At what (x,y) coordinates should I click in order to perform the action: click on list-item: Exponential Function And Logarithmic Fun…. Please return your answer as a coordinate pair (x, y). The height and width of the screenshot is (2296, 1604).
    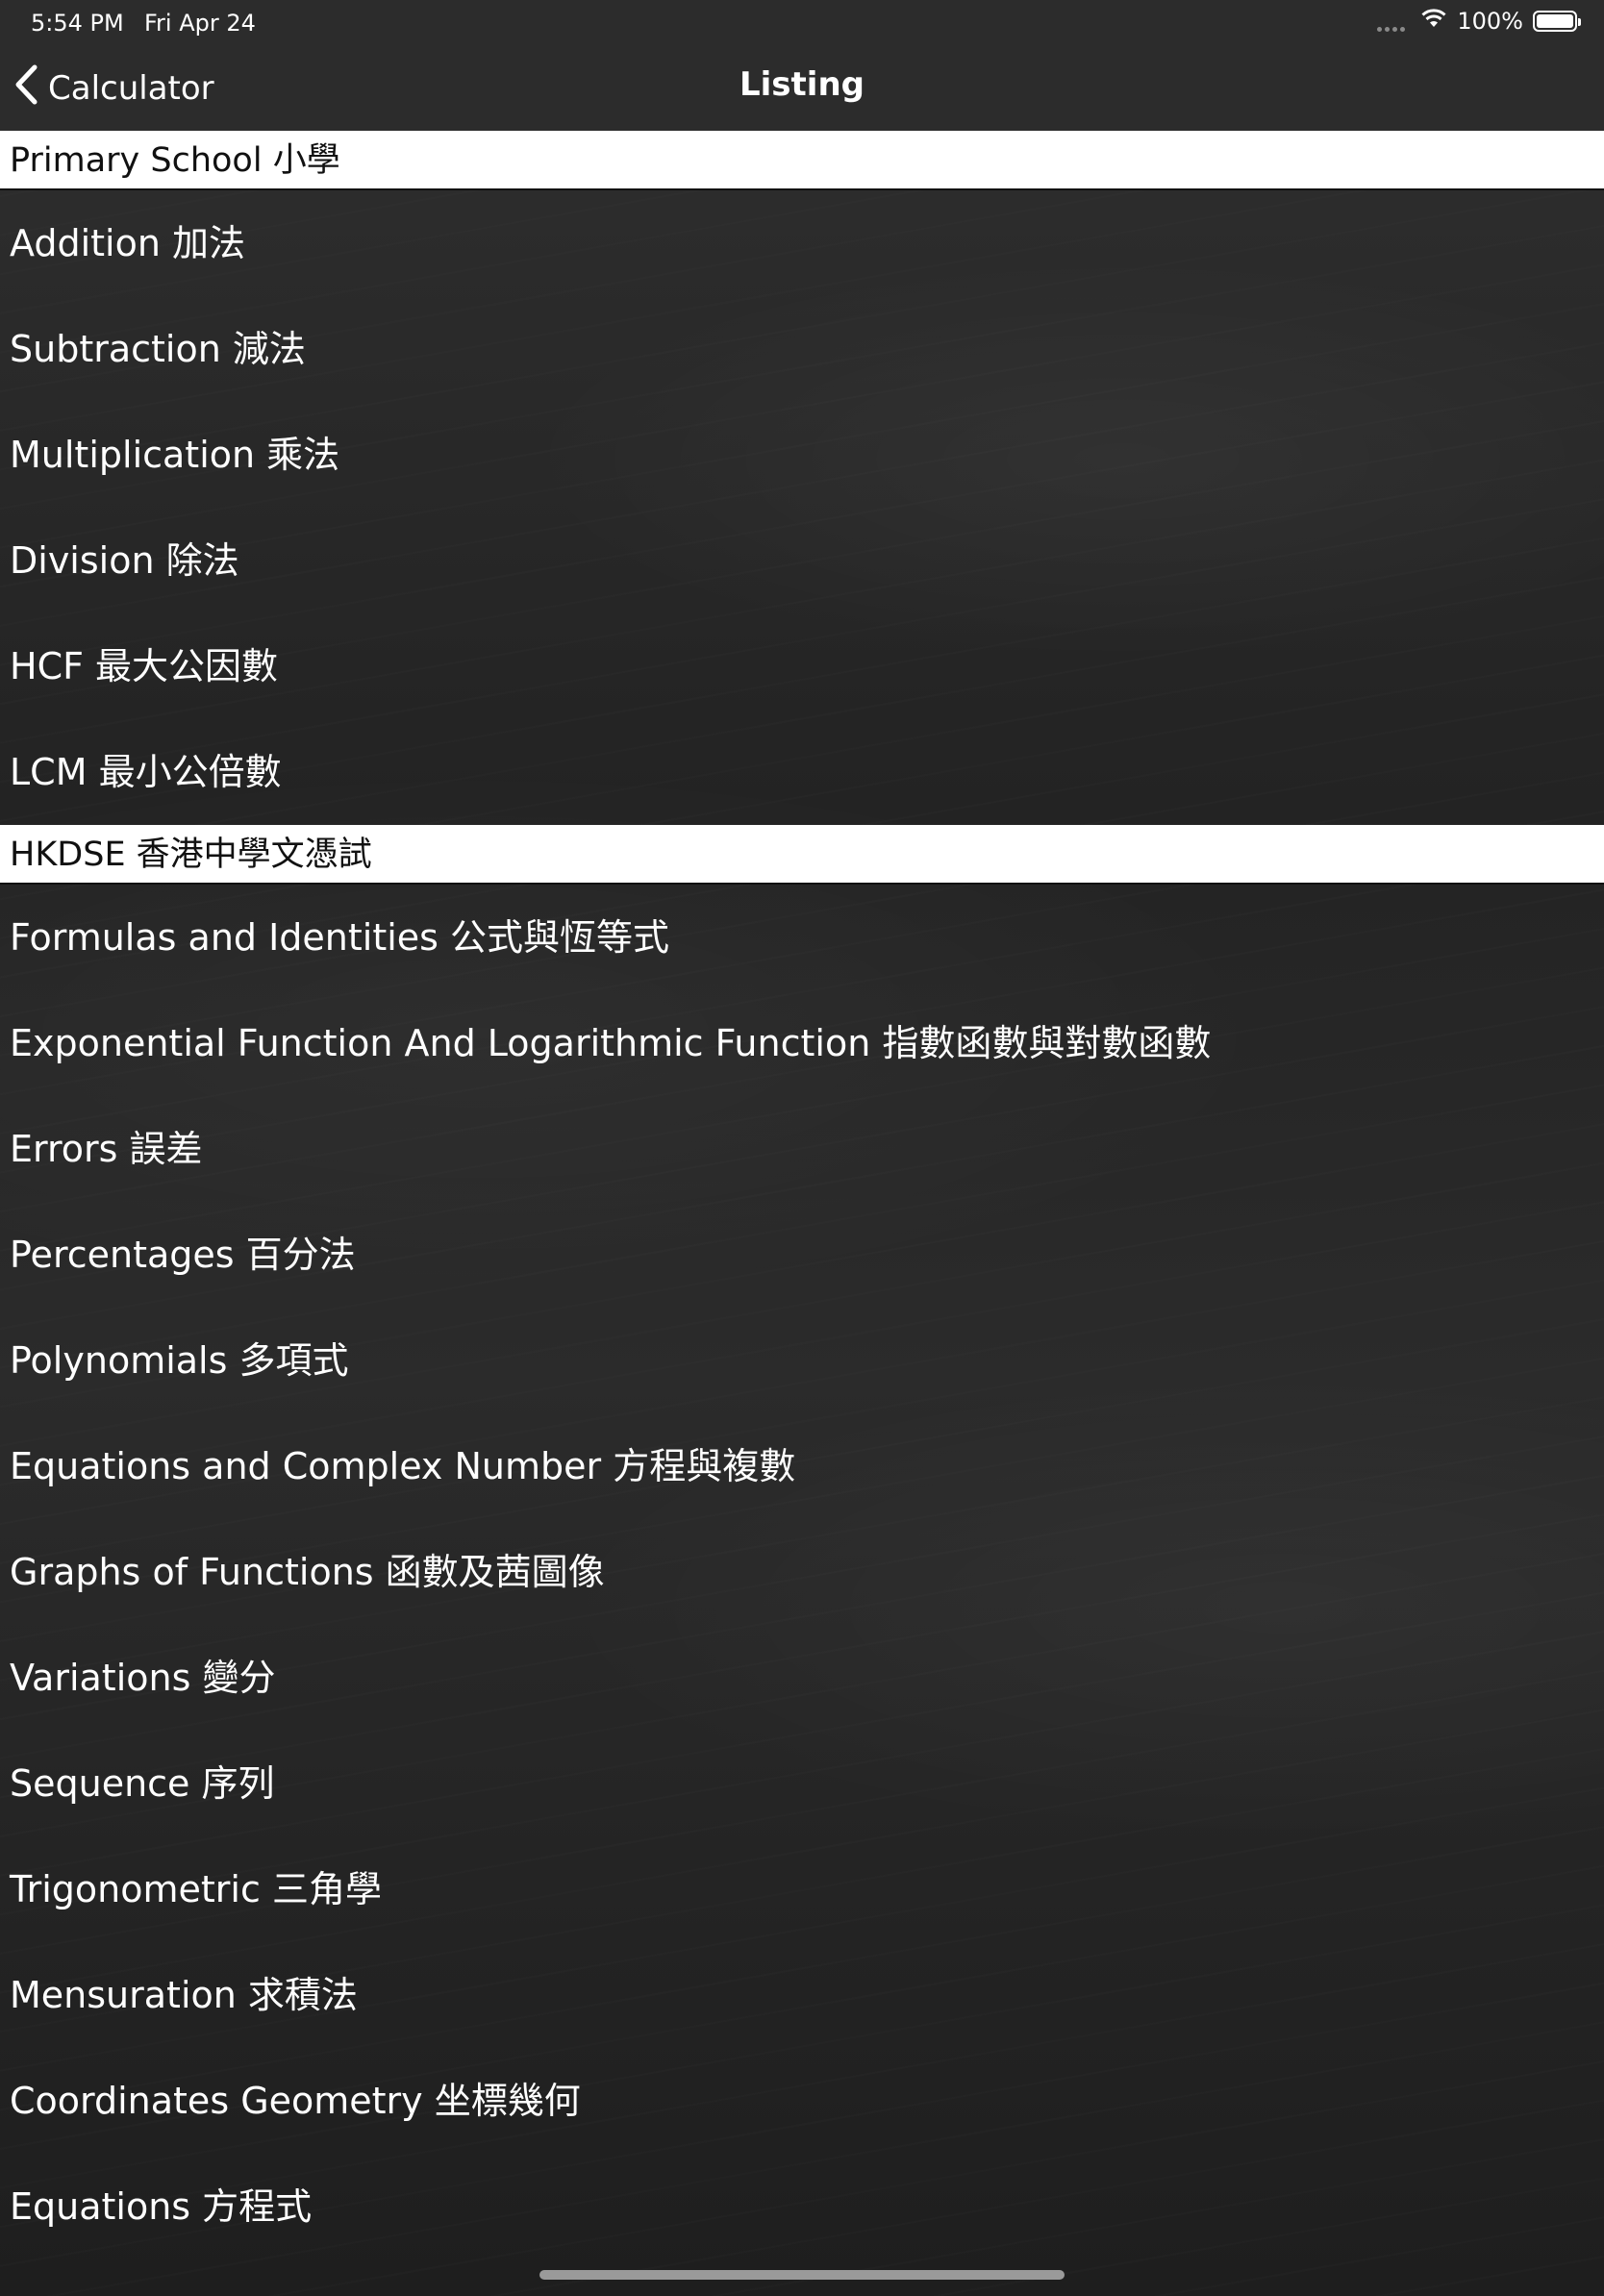
    Looking at the image, I should click on (802, 1043).